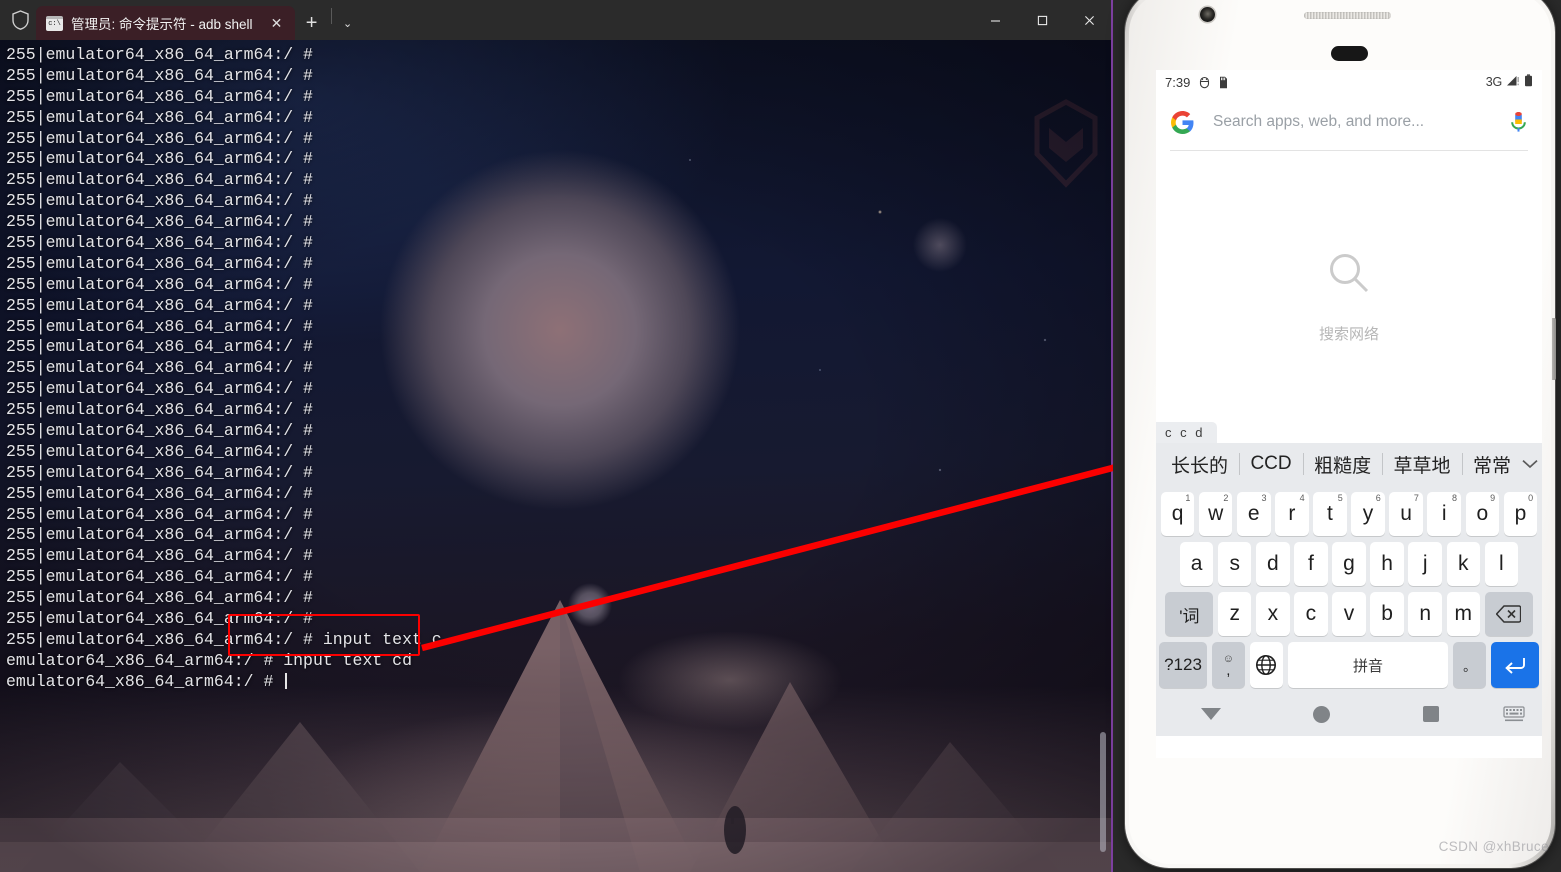  Describe the element at coordinates (54, 23) in the screenshot. I see `console-icon: c:\` at that location.